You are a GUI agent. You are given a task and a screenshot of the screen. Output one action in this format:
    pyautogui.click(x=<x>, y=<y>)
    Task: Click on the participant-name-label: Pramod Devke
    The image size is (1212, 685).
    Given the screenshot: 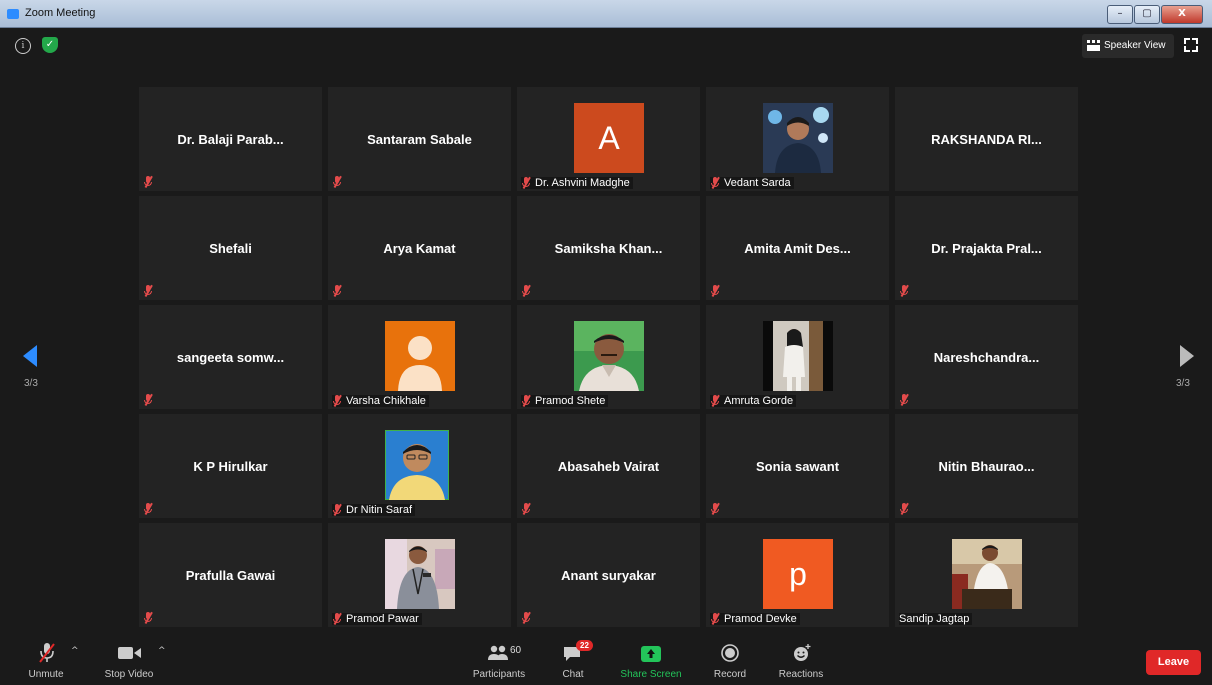 What is the action you would take?
    pyautogui.click(x=755, y=618)
    